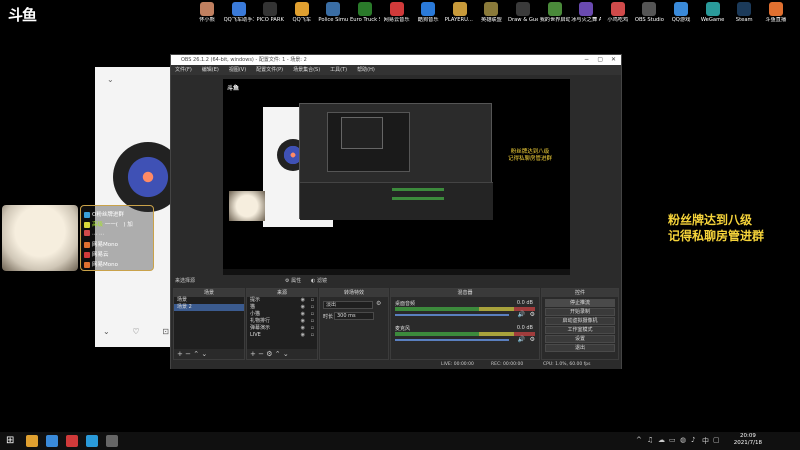 This screenshot has height=450, width=800. Describe the element at coordinates (354, 316) in the screenshot. I see `duration-input: 300 ms` at that location.